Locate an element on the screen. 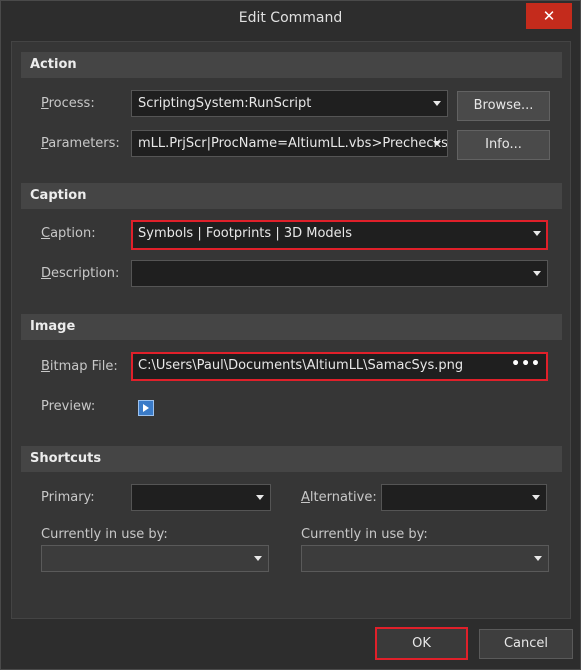 The image size is (581, 670). description-label: Description: is located at coordinates (80, 273).